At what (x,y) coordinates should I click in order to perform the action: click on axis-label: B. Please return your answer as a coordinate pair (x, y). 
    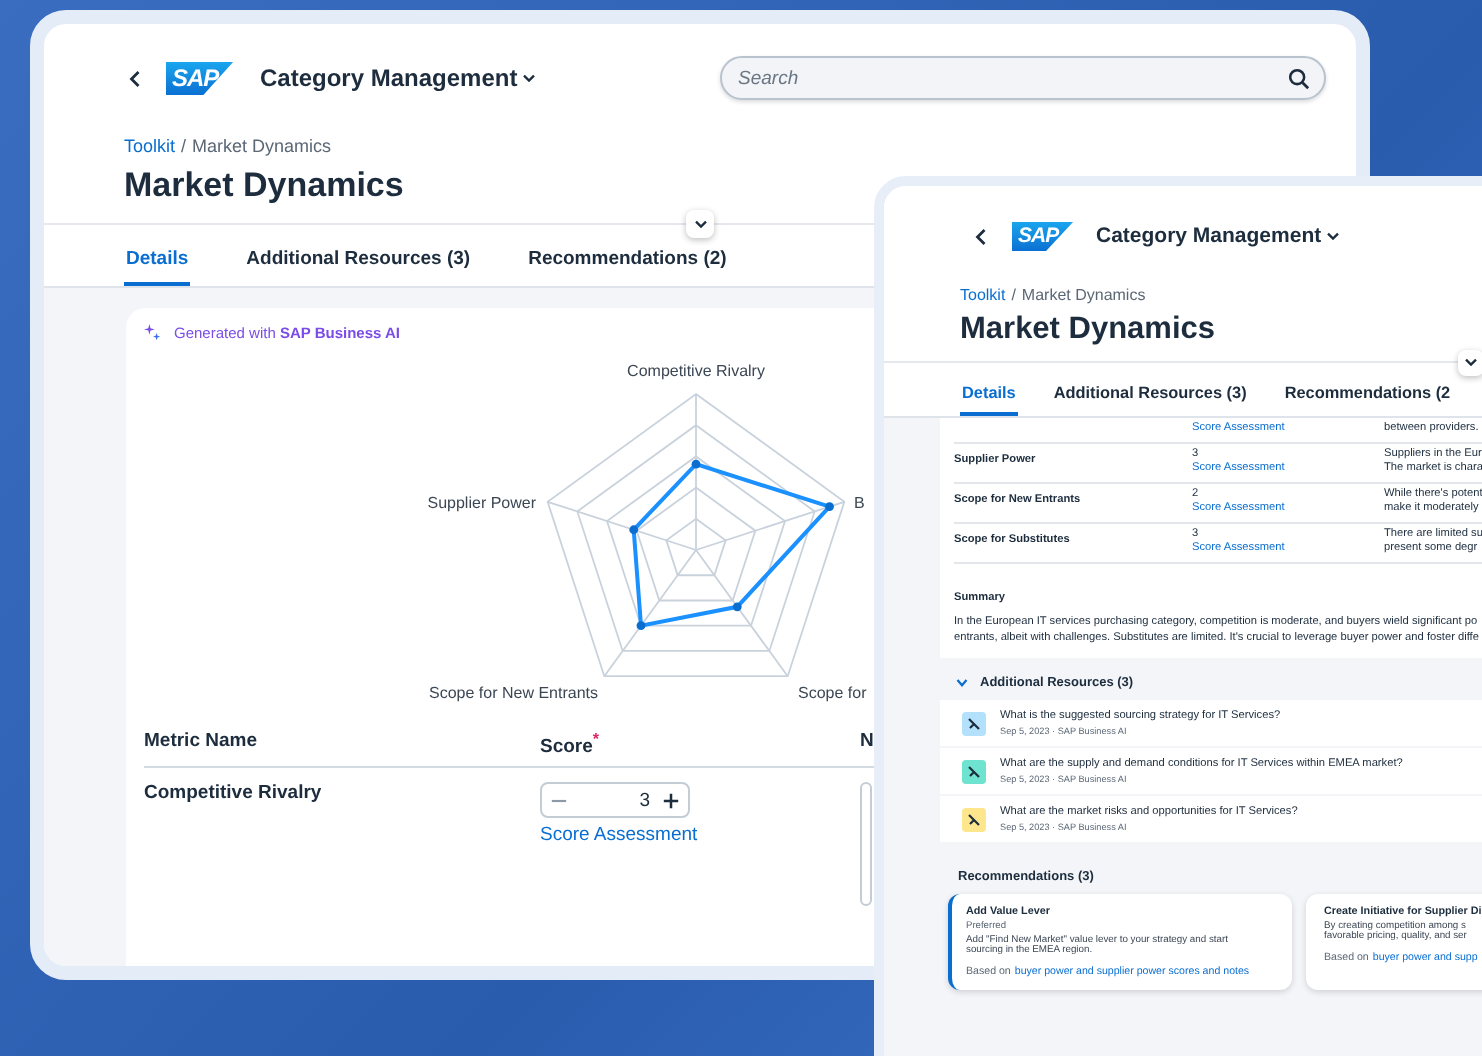
    Looking at the image, I should click on (859, 503).